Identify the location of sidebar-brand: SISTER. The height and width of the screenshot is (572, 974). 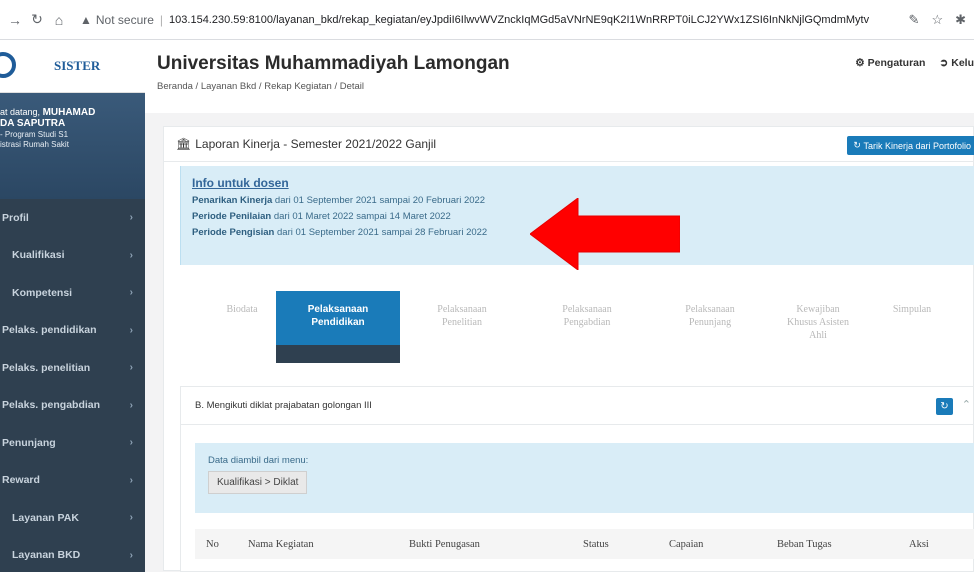
(72, 66).